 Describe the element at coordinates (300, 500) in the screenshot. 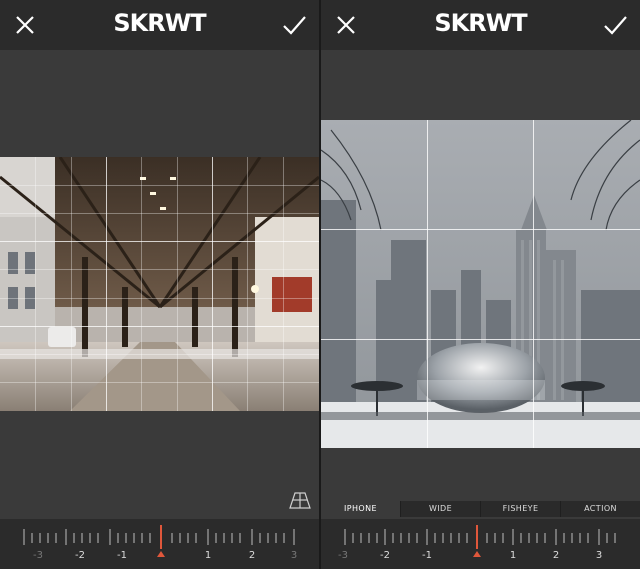

I see `perspective-grid-icon` at that location.